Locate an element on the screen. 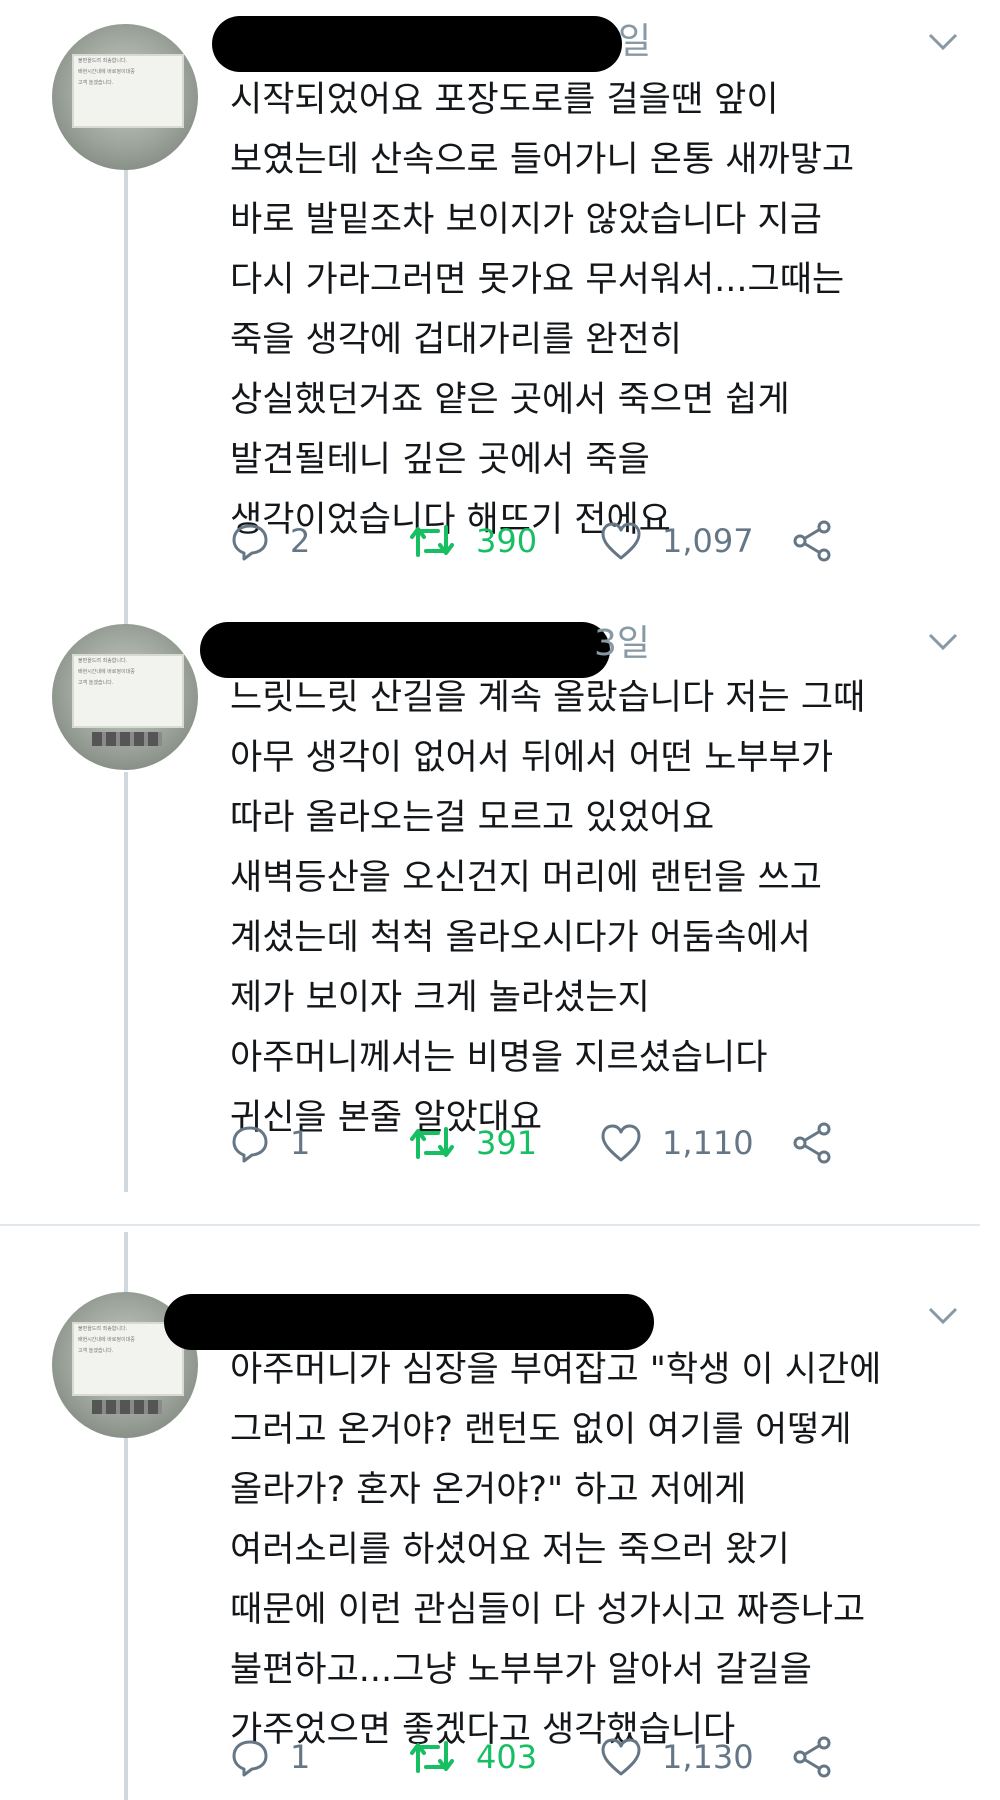 Image resolution: width=1000 pixels, height=1800 pixels. reply-count: 2 is located at coordinates (300, 541).